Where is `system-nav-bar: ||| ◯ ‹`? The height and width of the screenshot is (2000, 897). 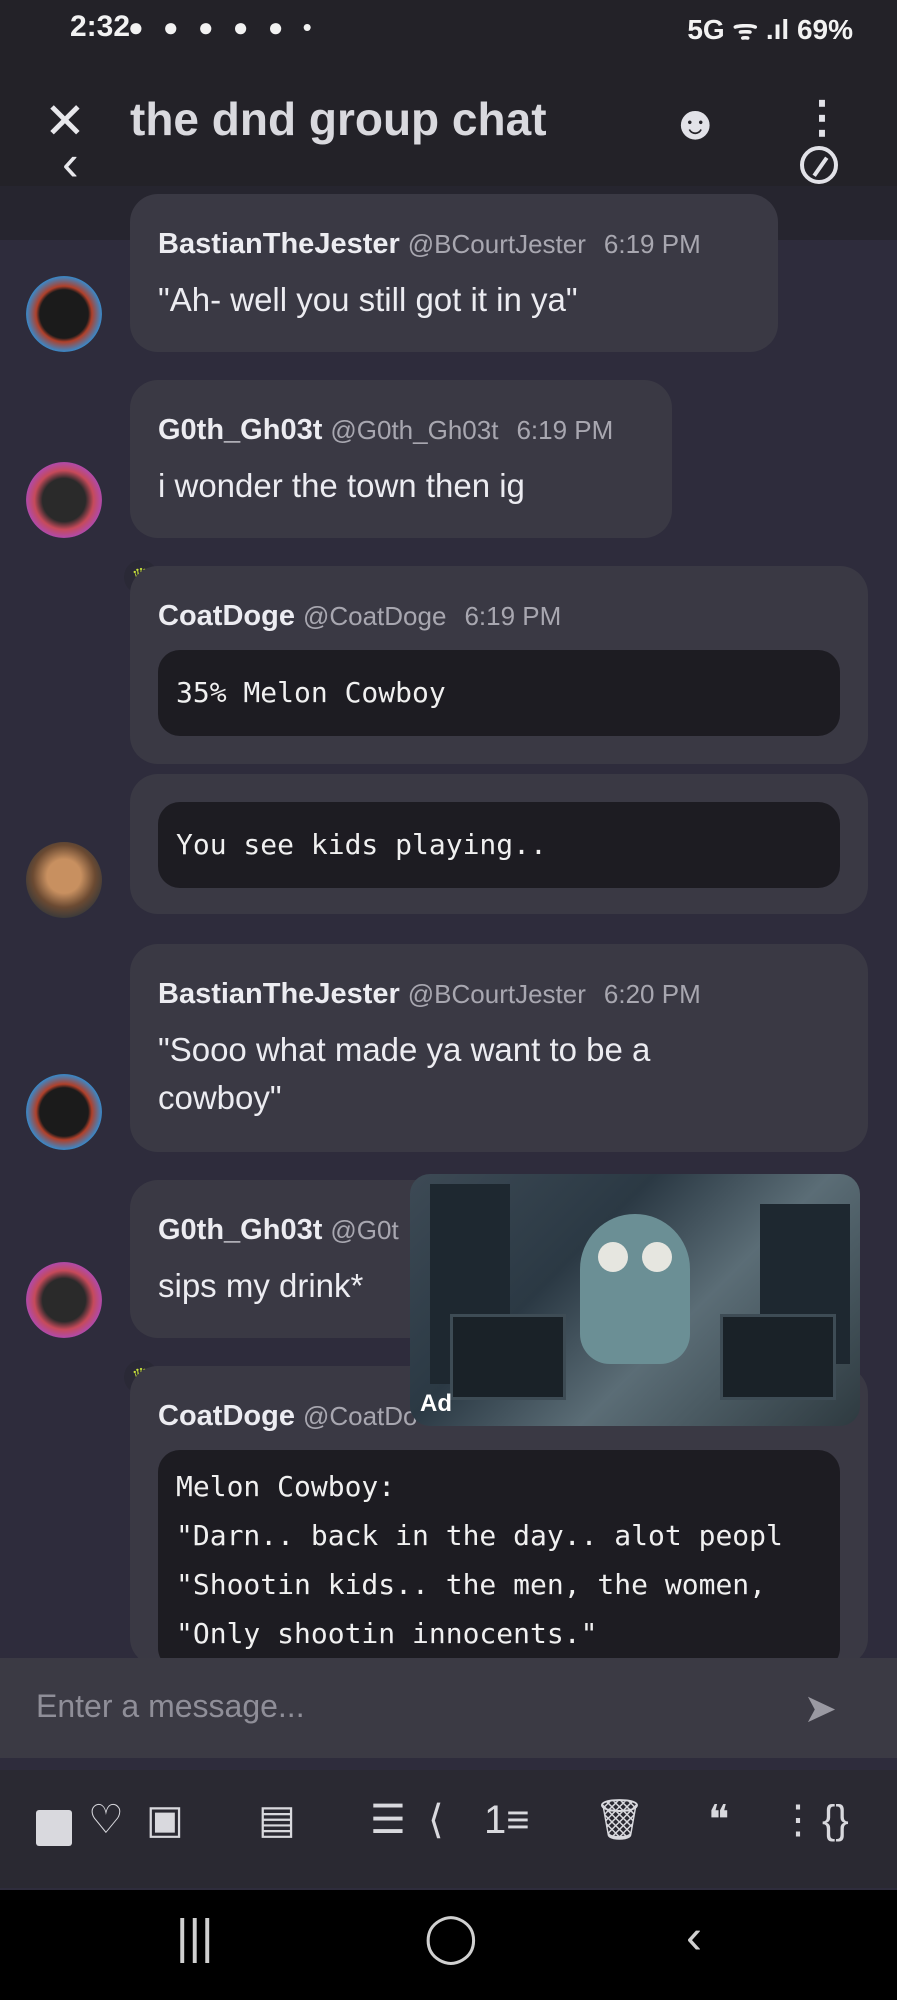 system-nav-bar: ||| ◯ ‹ is located at coordinates (448, 1945).